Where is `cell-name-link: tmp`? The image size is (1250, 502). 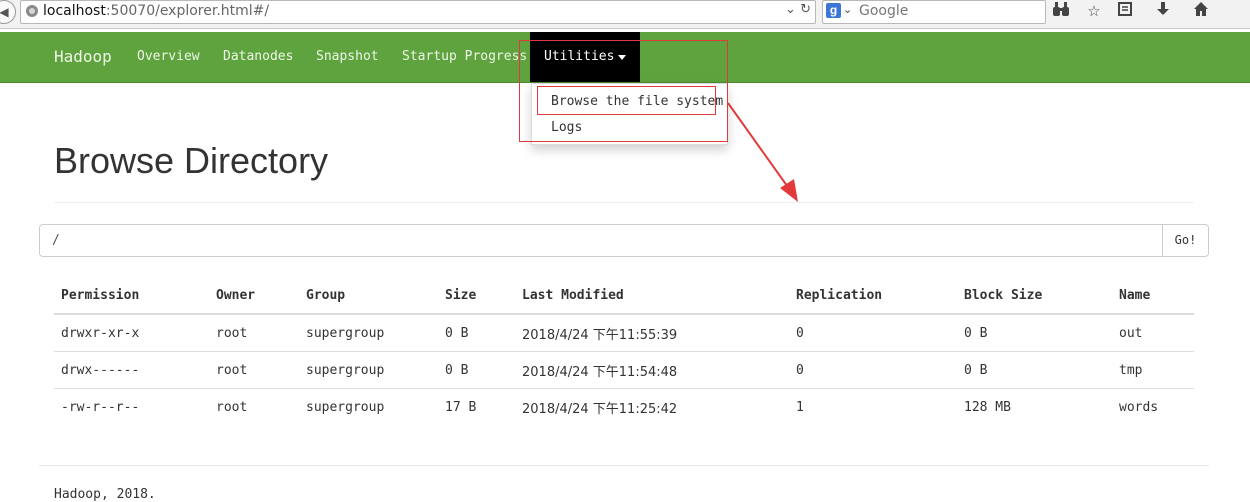
cell-name-link: tmp is located at coordinates (1153, 370).